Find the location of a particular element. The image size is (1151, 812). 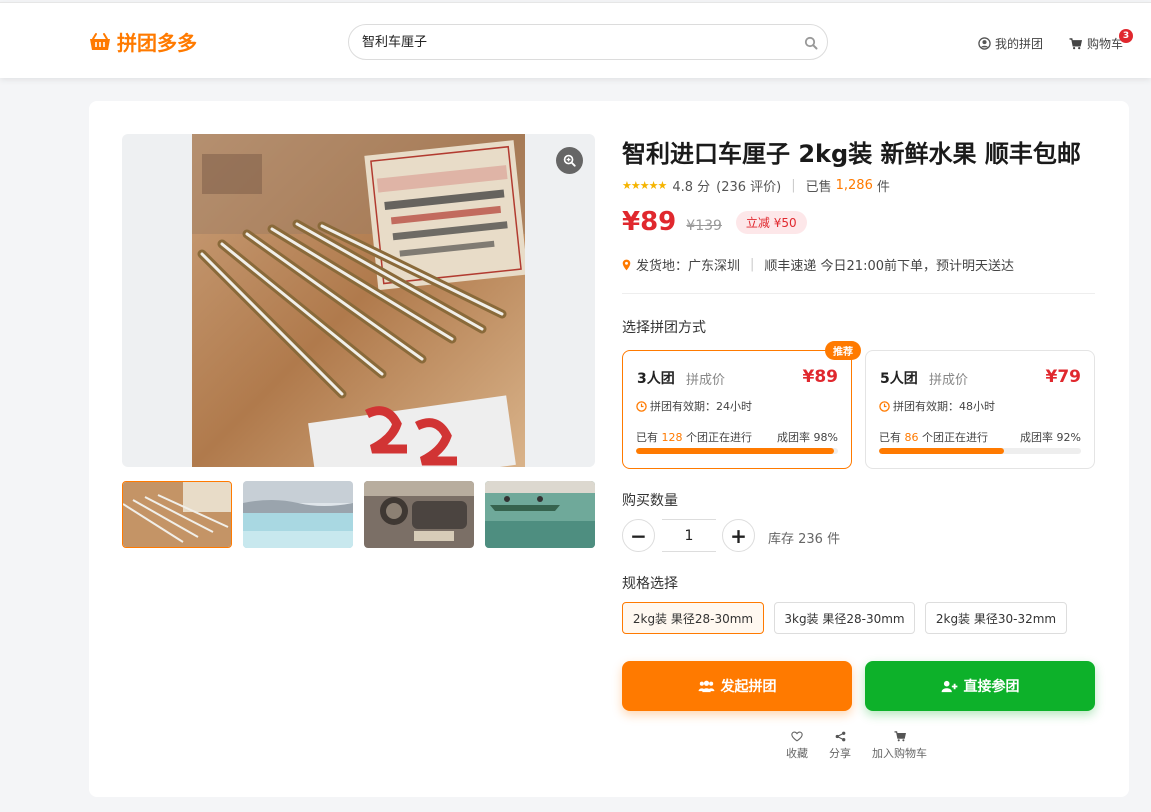

ongoing-groups: 已有 86 个团正在进行 is located at coordinates (933, 437).